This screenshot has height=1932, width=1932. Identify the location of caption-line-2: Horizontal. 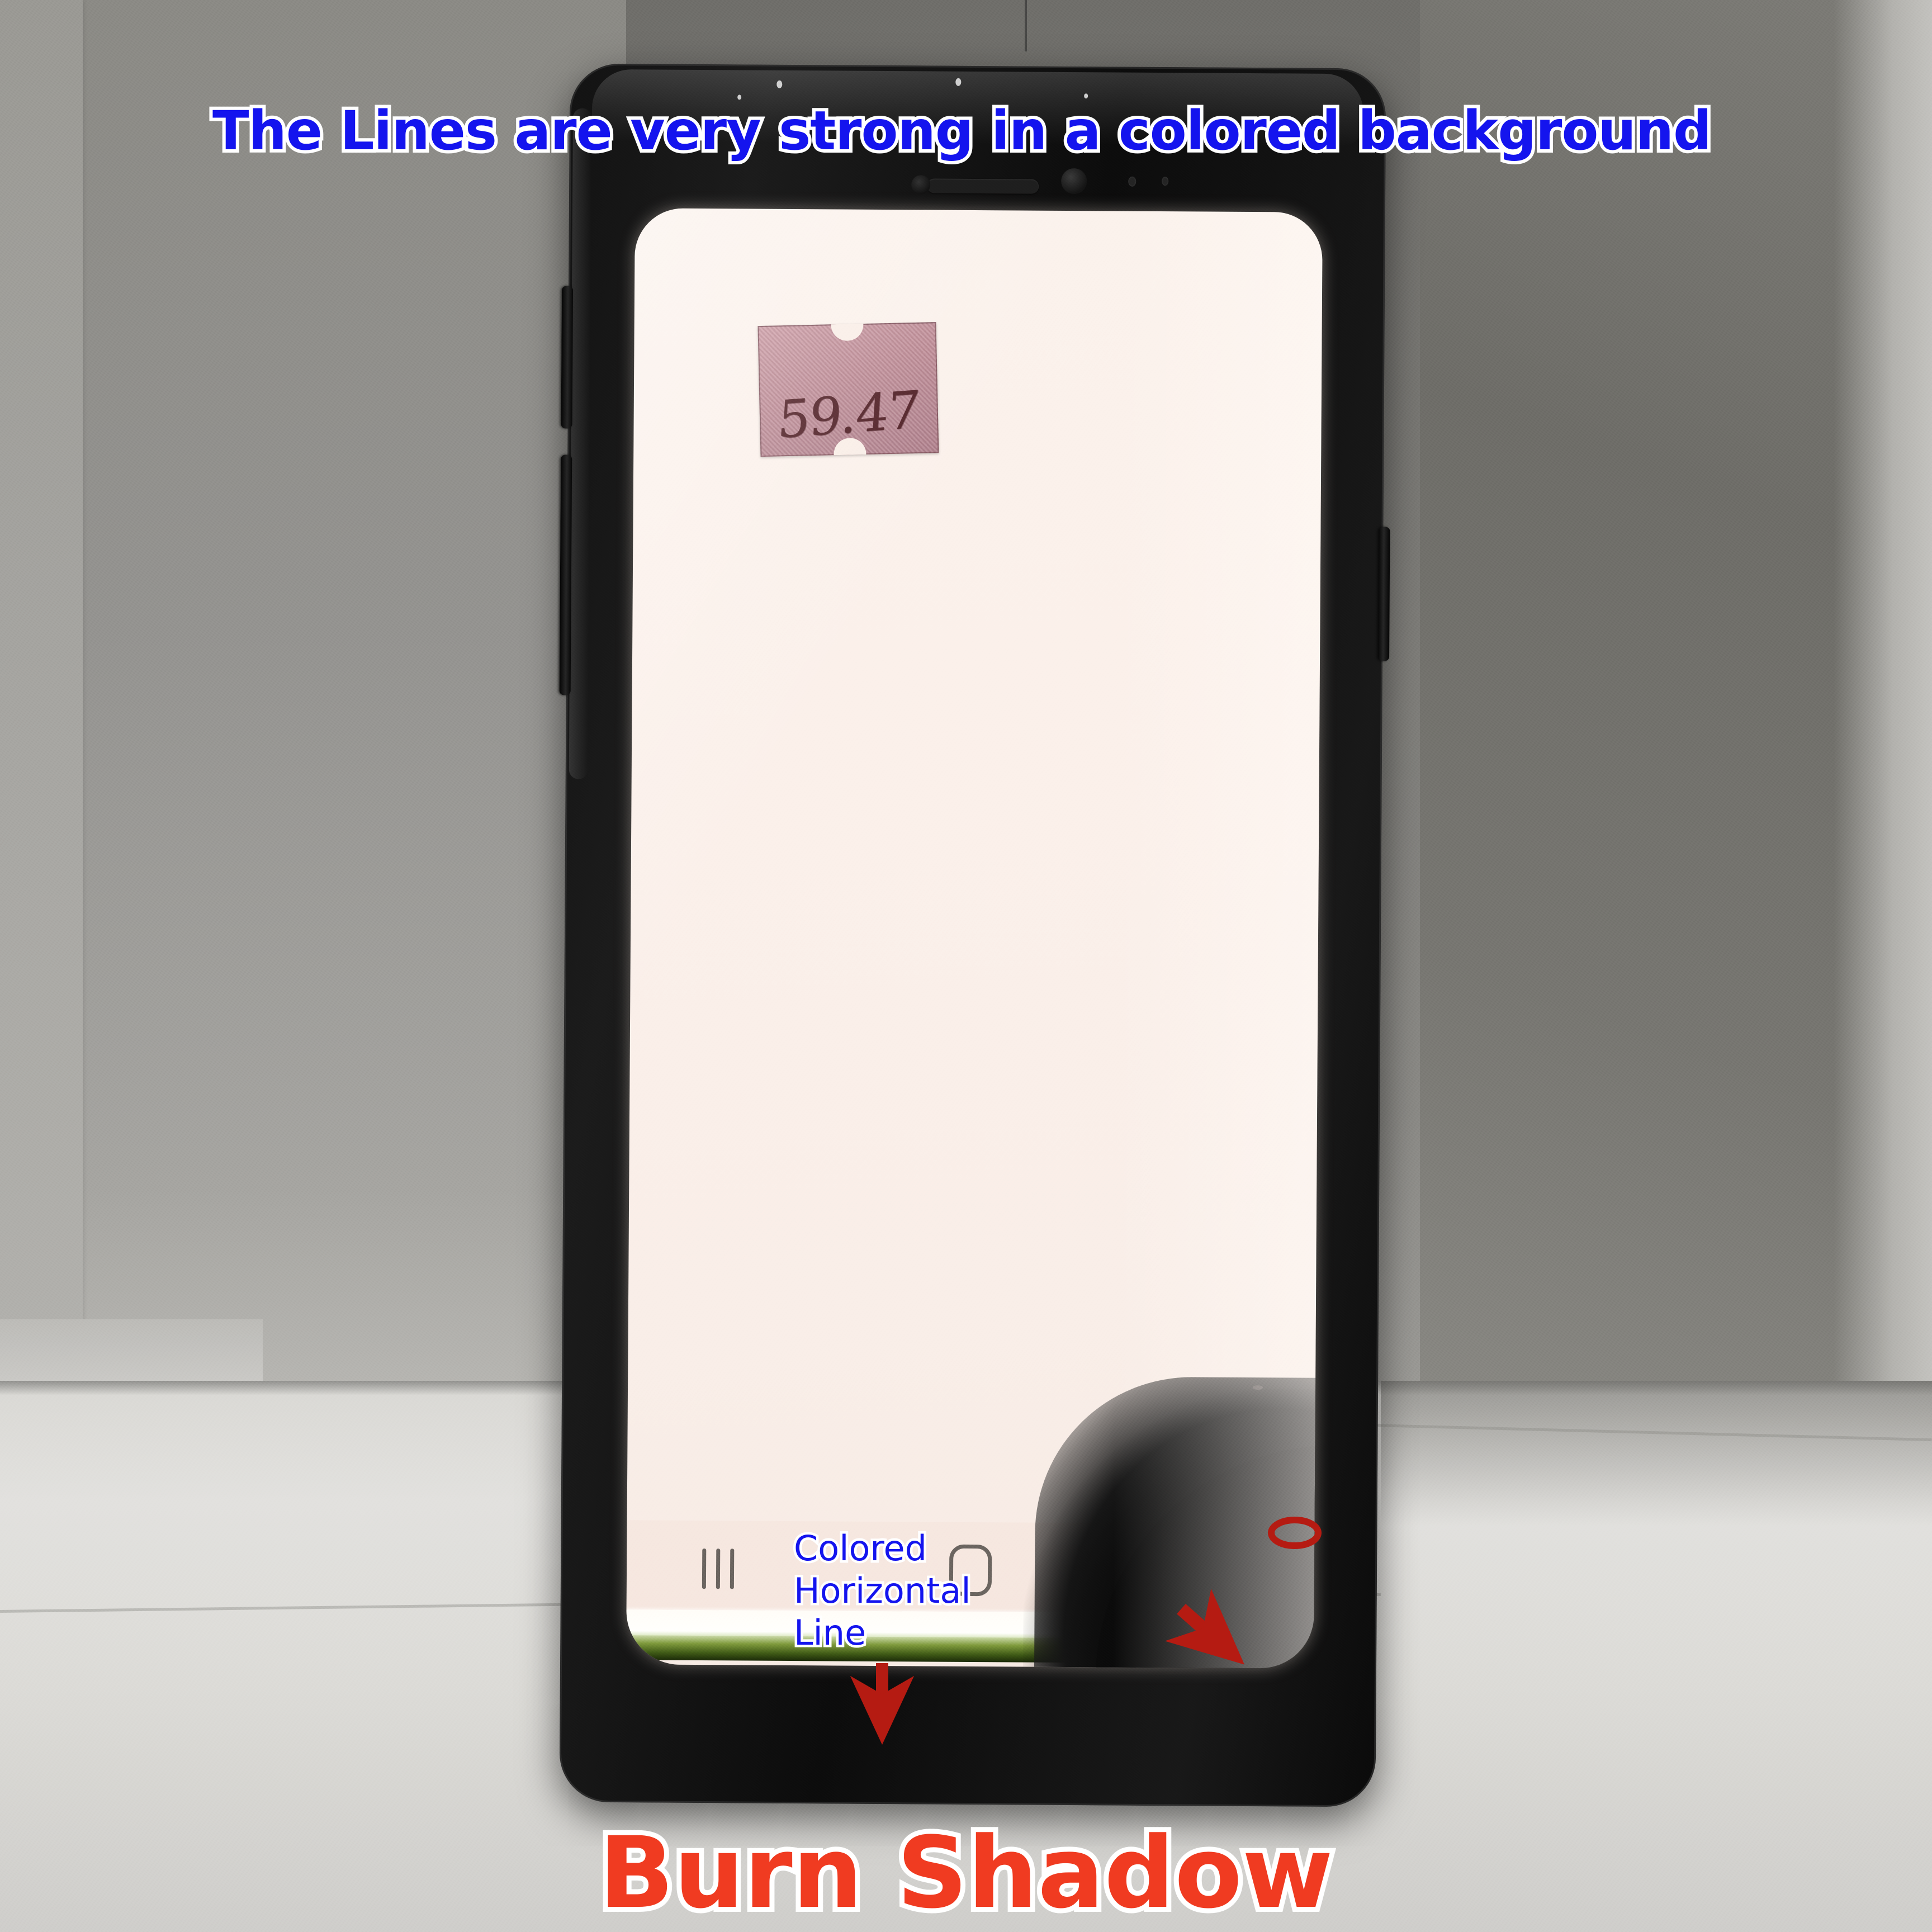
(883, 1590).